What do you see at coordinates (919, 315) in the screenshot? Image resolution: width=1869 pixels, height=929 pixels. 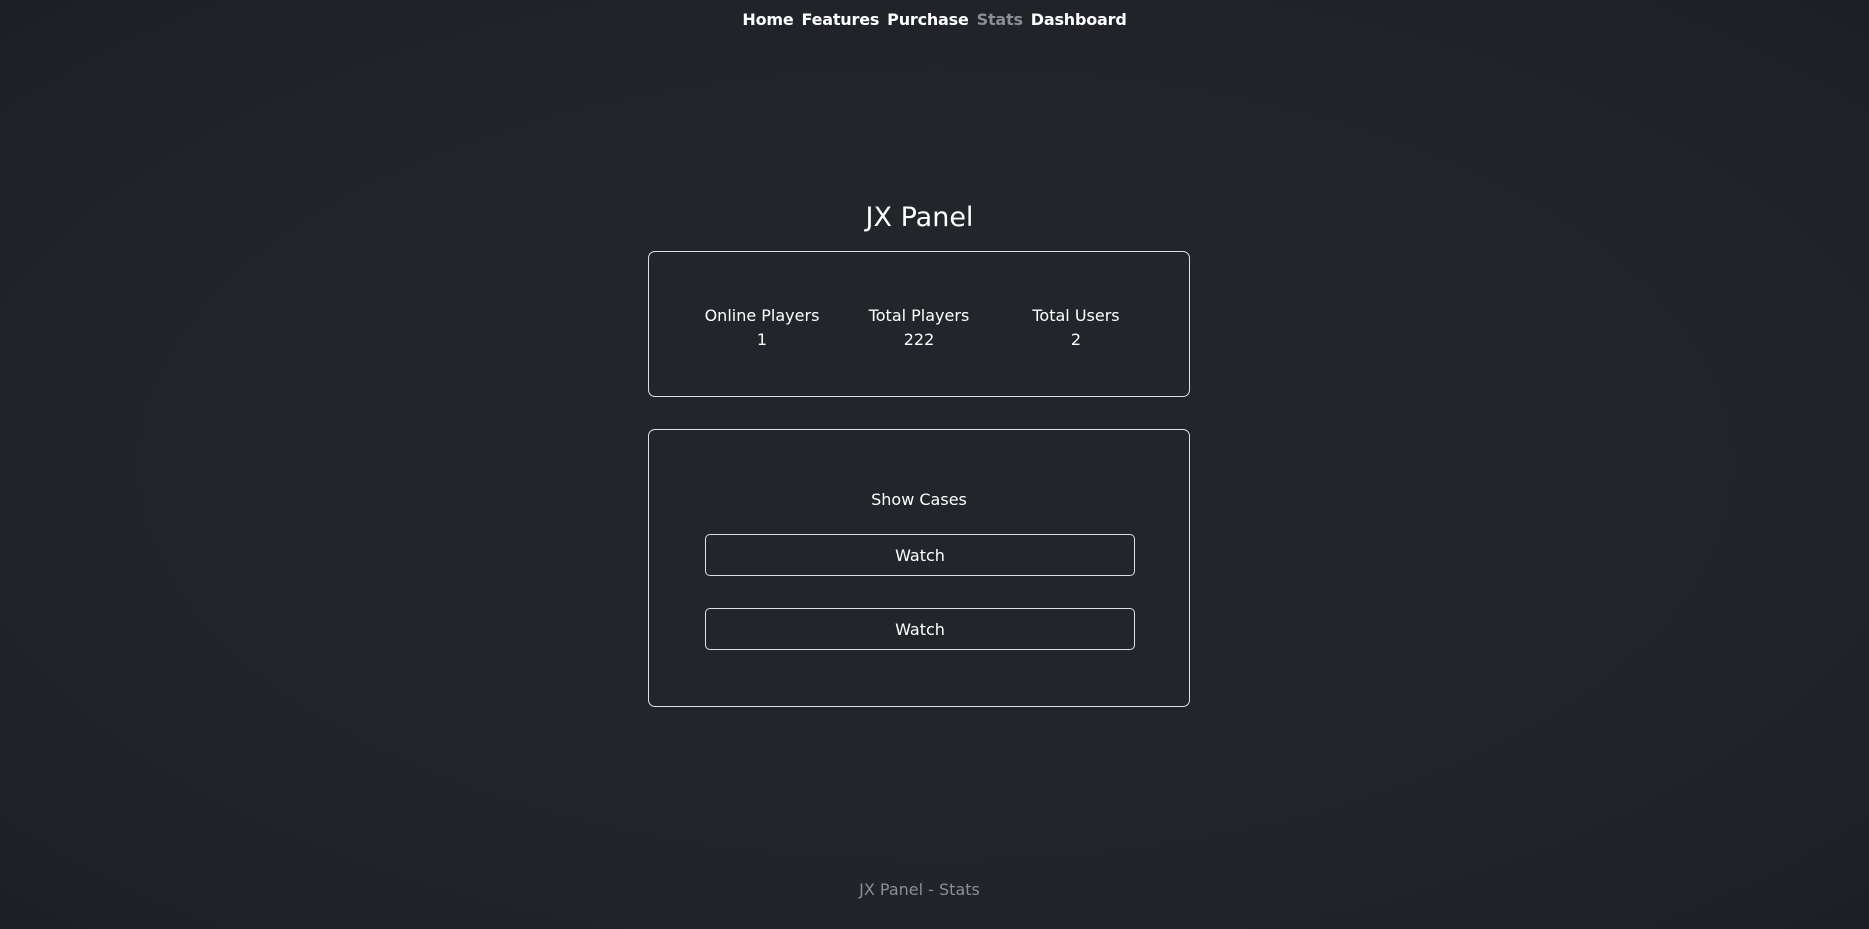 I see `stat-label: Total Players` at bounding box center [919, 315].